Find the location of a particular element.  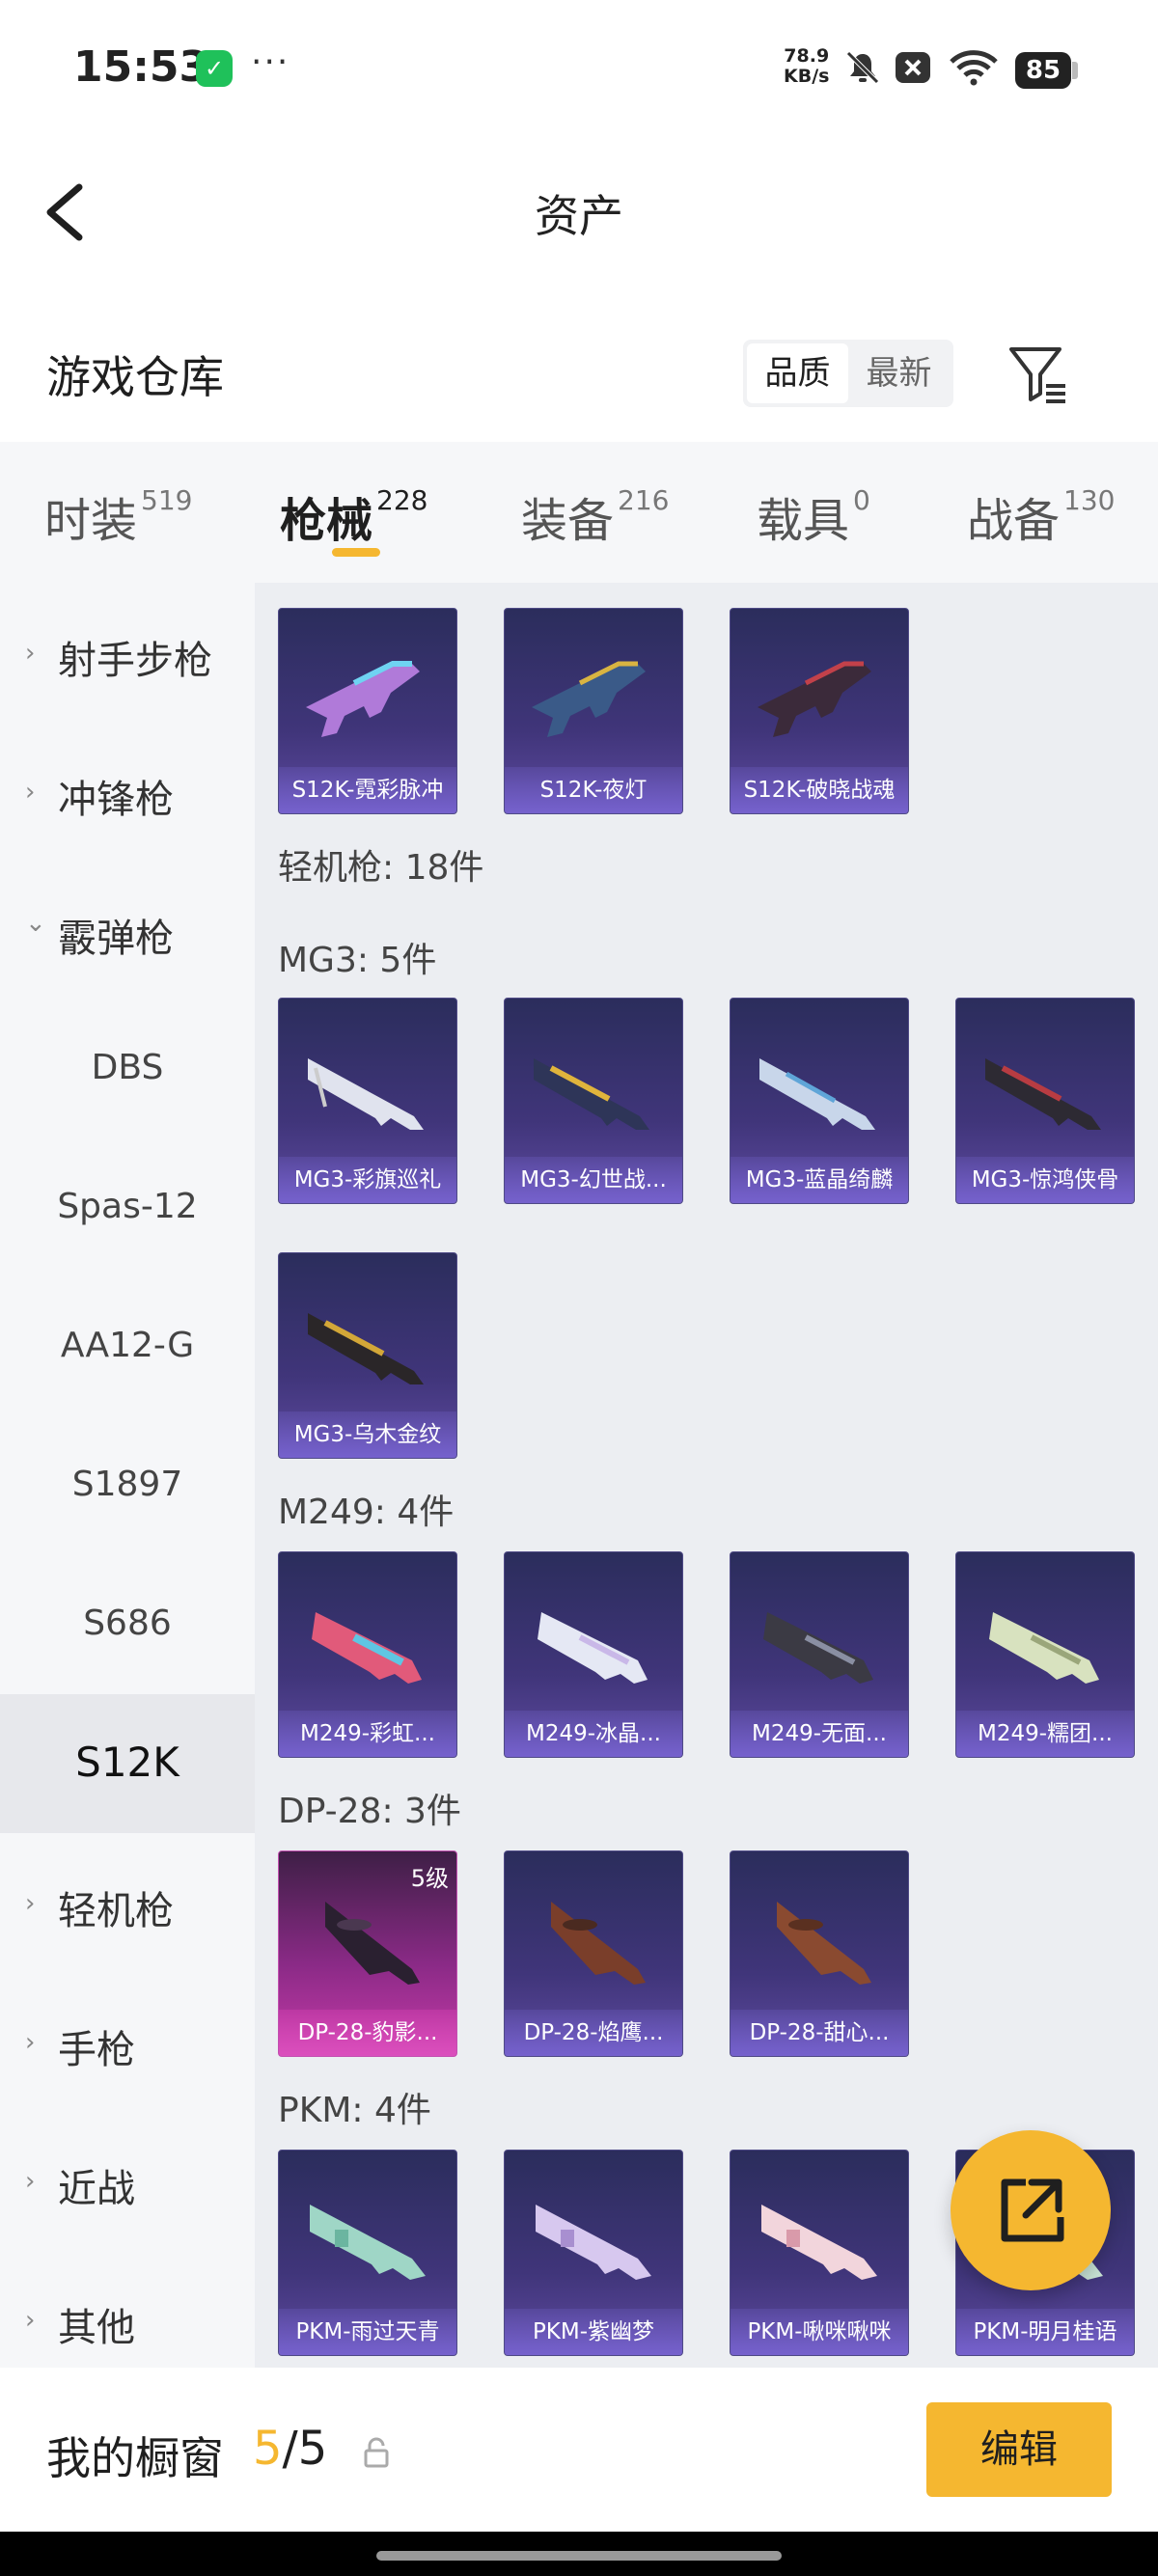

skin-name: MG3-彩旗巡礼 is located at coordinates (367, 1180).